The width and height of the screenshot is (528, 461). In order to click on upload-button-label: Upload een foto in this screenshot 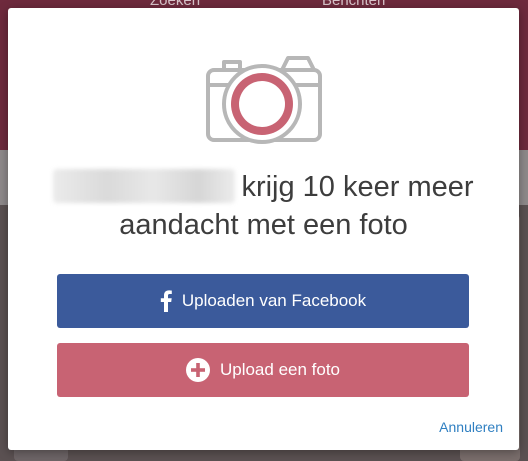, I will do `click(280, 369)`.